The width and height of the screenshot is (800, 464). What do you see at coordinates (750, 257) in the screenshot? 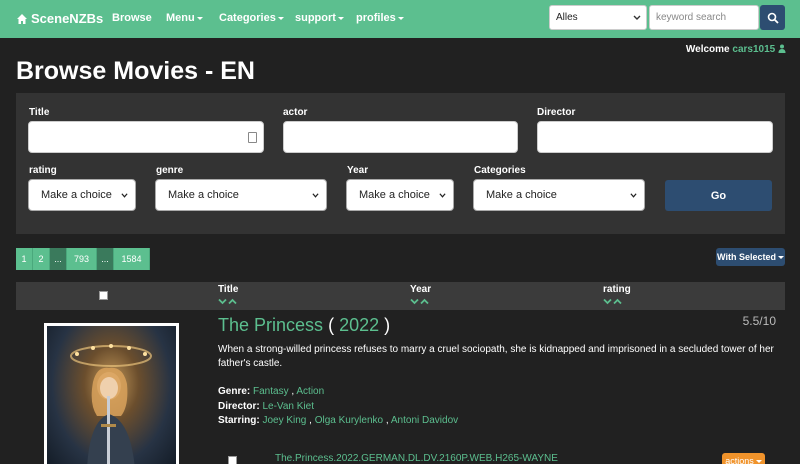
I see `with-selected-button: With Selected` at bounding box center [750, 257].